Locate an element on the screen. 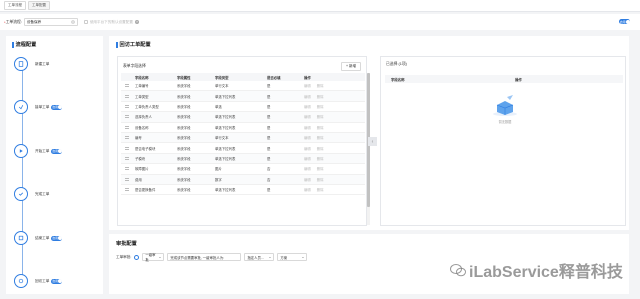 The image size is (640, 299). breadcrumb-tab-flow: 工单流程 is located at coordinates (15, 5).